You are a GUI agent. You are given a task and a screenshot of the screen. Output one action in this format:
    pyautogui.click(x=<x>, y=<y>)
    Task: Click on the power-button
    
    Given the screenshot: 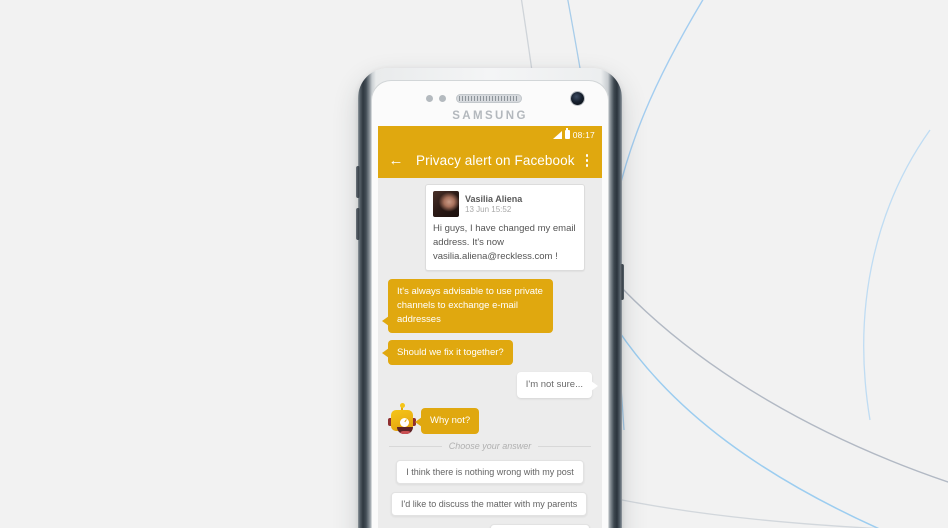 What is the action you would take?
    pyautogui.click(x=622, y=282)
    